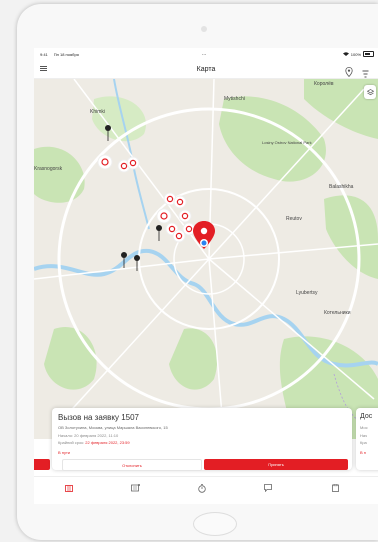  What do you see at coordinates (341, 187) in the screenshot?
I see `label-balashikha: Balashikha` at bounding box center [341, 187].